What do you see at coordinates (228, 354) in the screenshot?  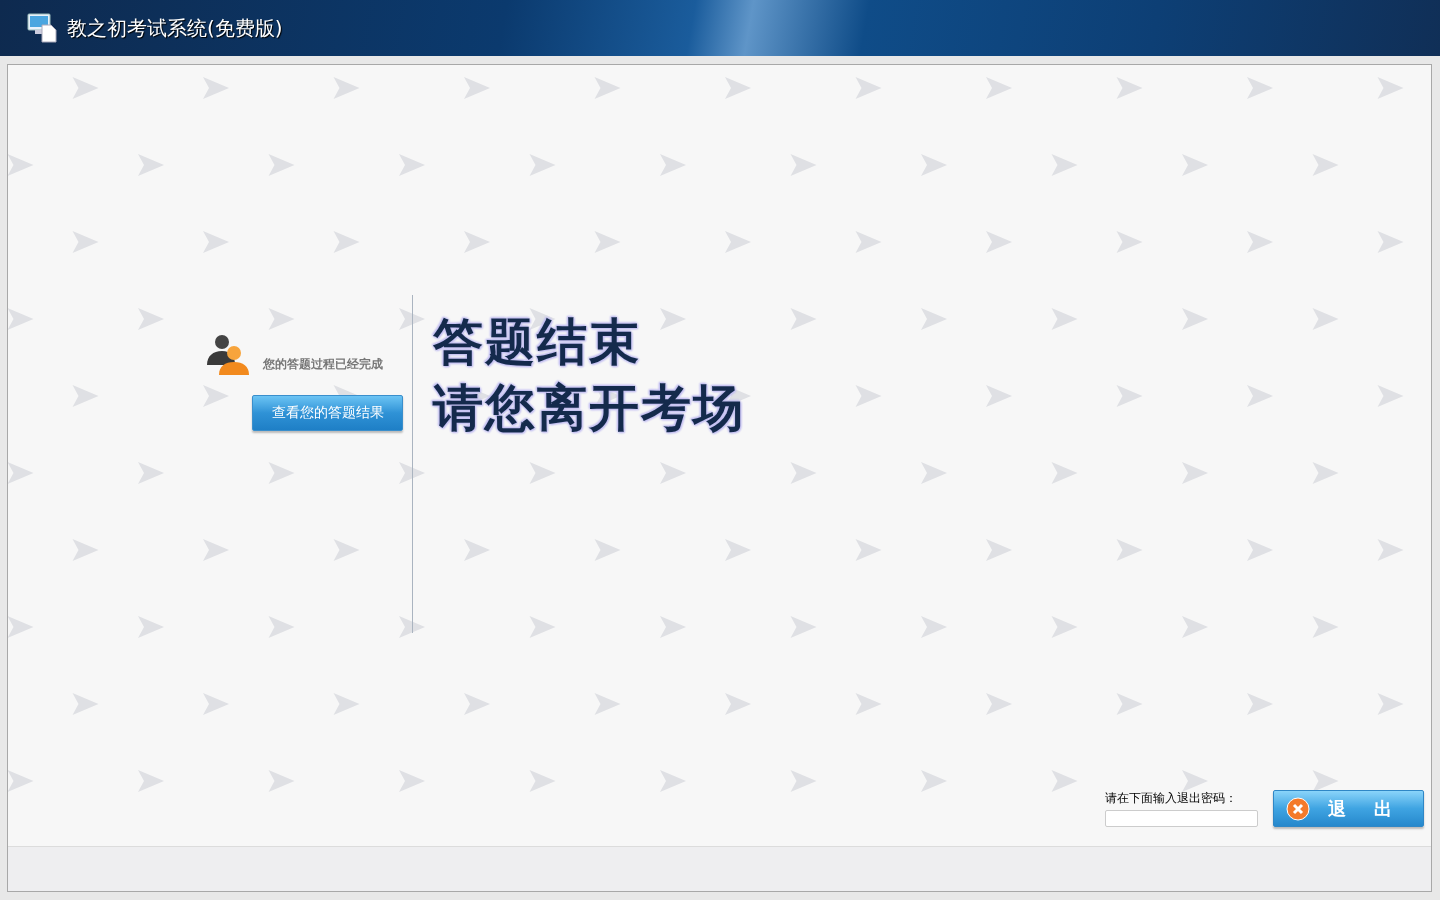 I see `users-icon` at bounding box center [228, 354].